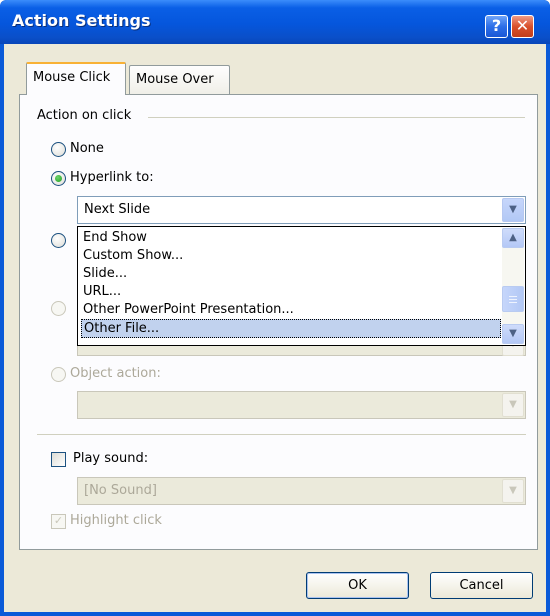 This screenshot has height=616, width=550. What do you see at coordinates (513, 238) in the screenshot?
I see `chevron-up-icon: ▲` at bounding box center [513, 238].